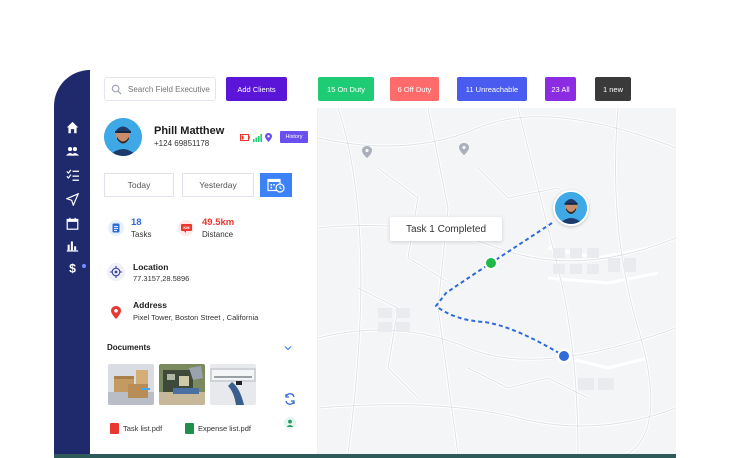 The image size is (730, 458). I want to click on search-input, so click(171, 89).